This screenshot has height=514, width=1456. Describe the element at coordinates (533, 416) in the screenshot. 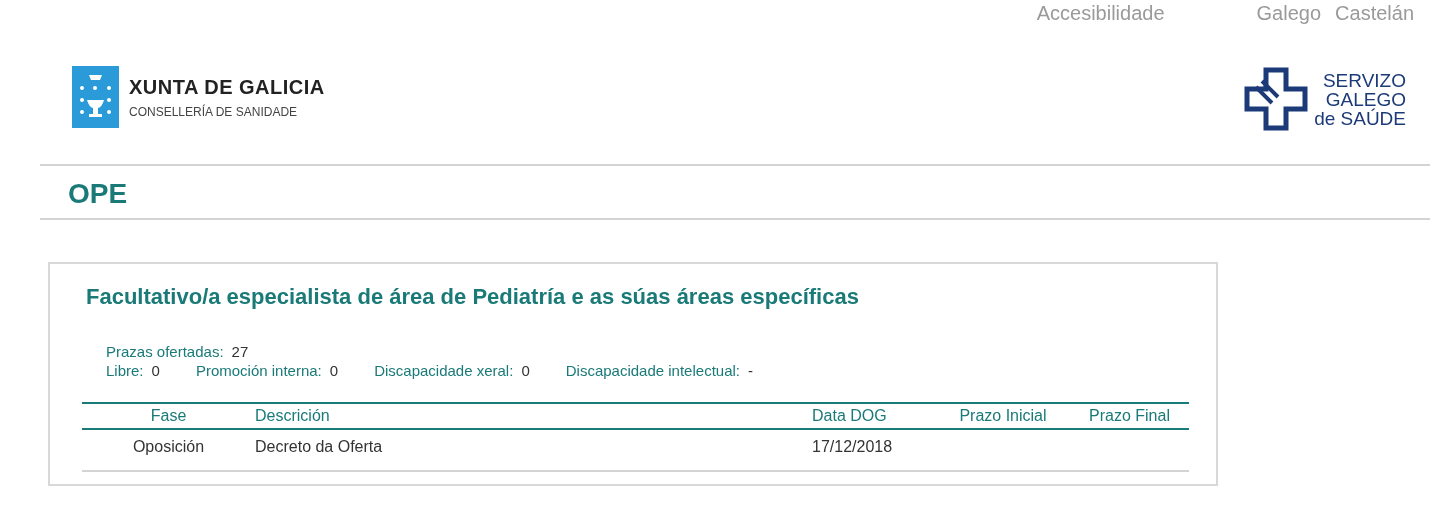

I see `column-header: Descrición` at that location.